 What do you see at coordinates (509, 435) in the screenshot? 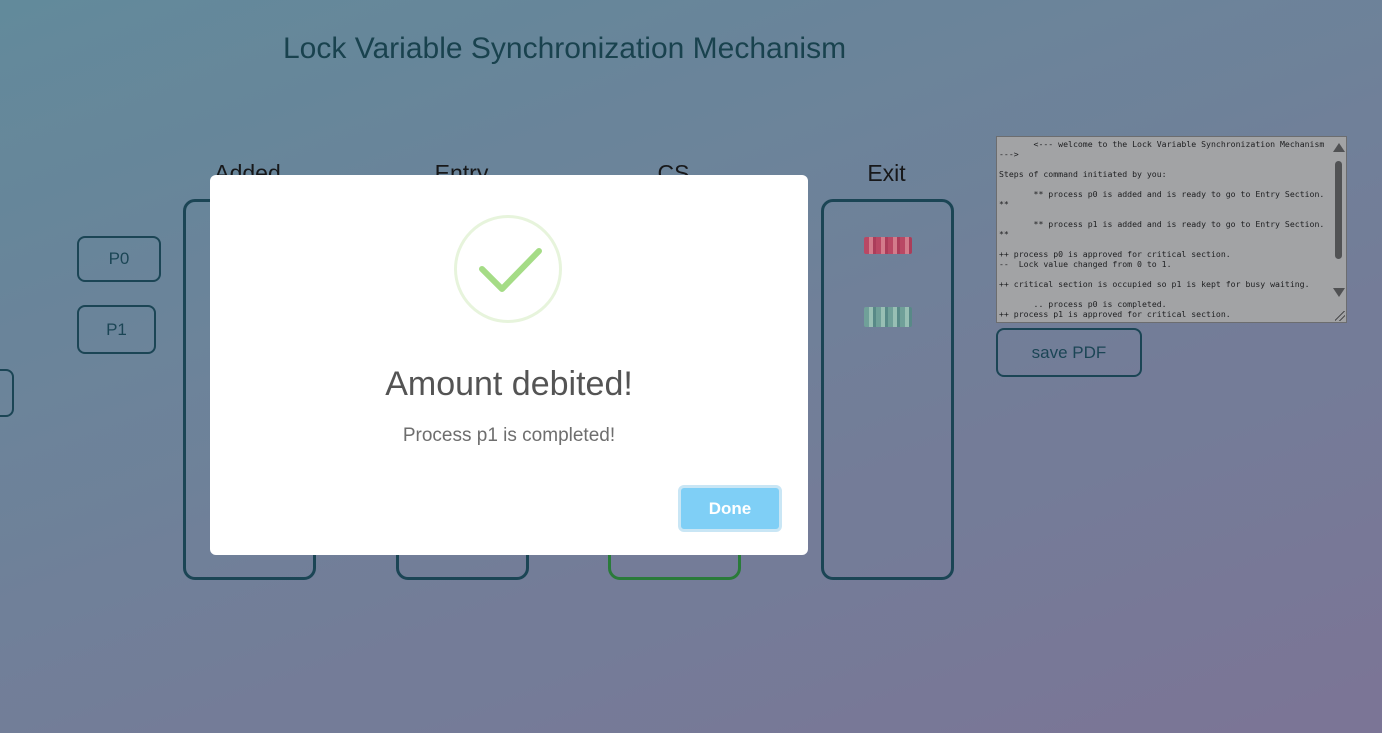
I see `dialog-message: Process p1 is completed!` at bounding box center [509, 435].